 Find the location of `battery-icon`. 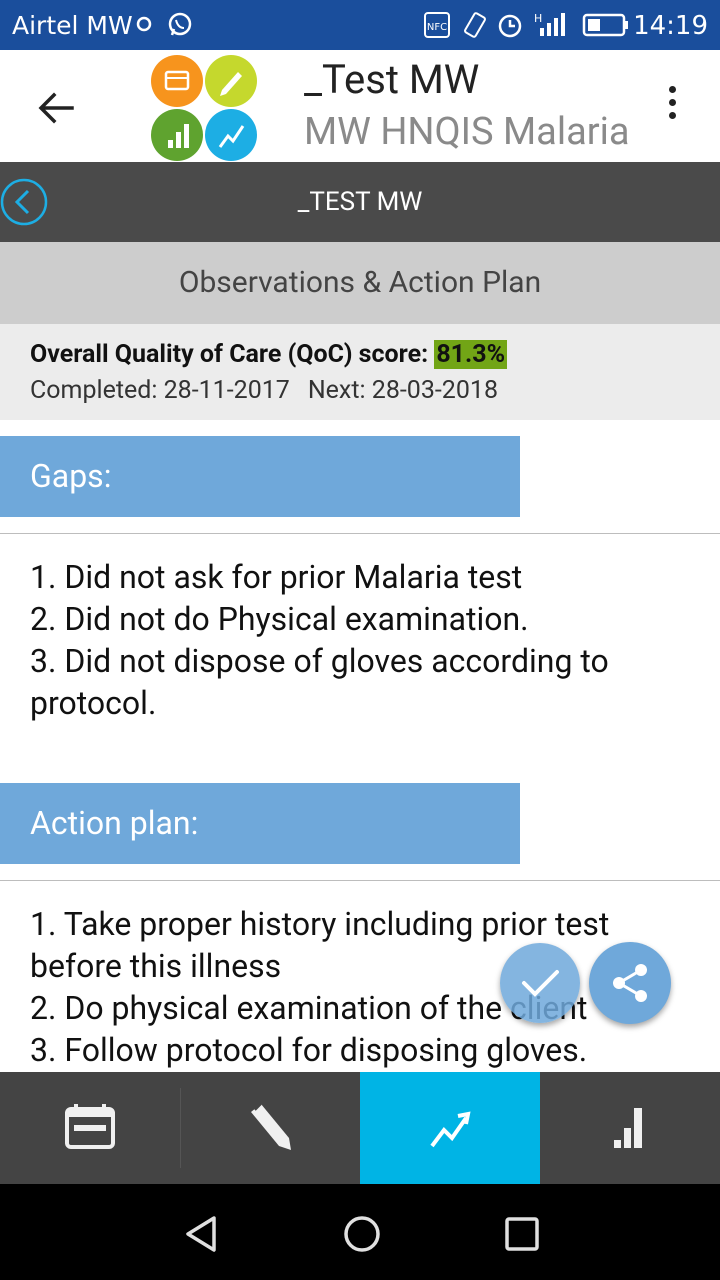

battery-icon is located at coordinates (605, 25).